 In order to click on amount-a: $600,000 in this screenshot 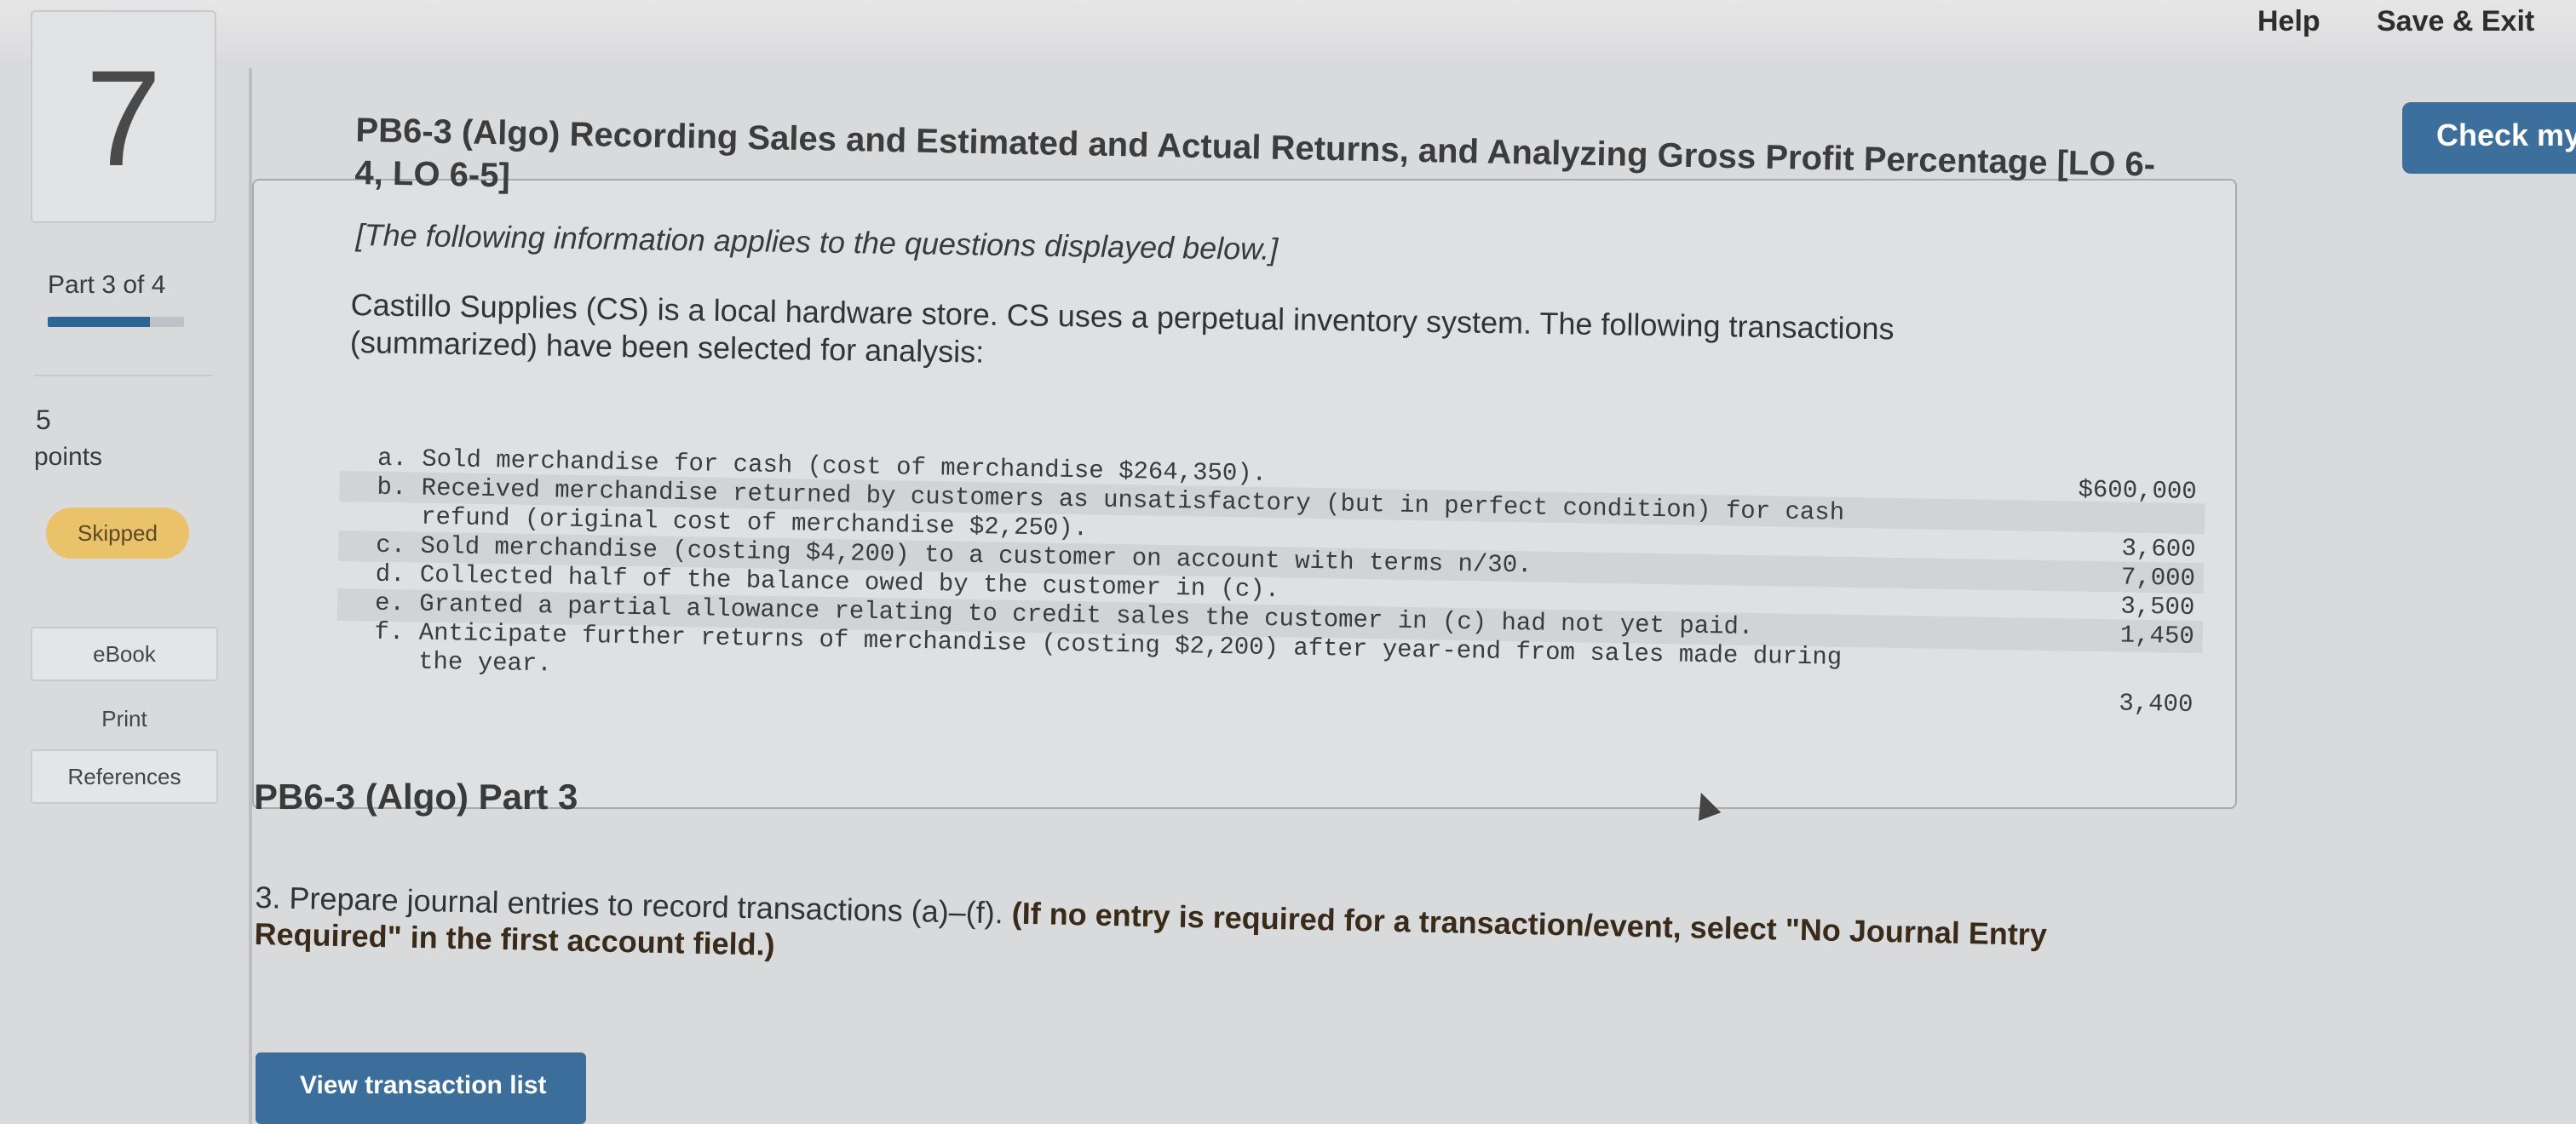, I will do `click(2138, 491)`.